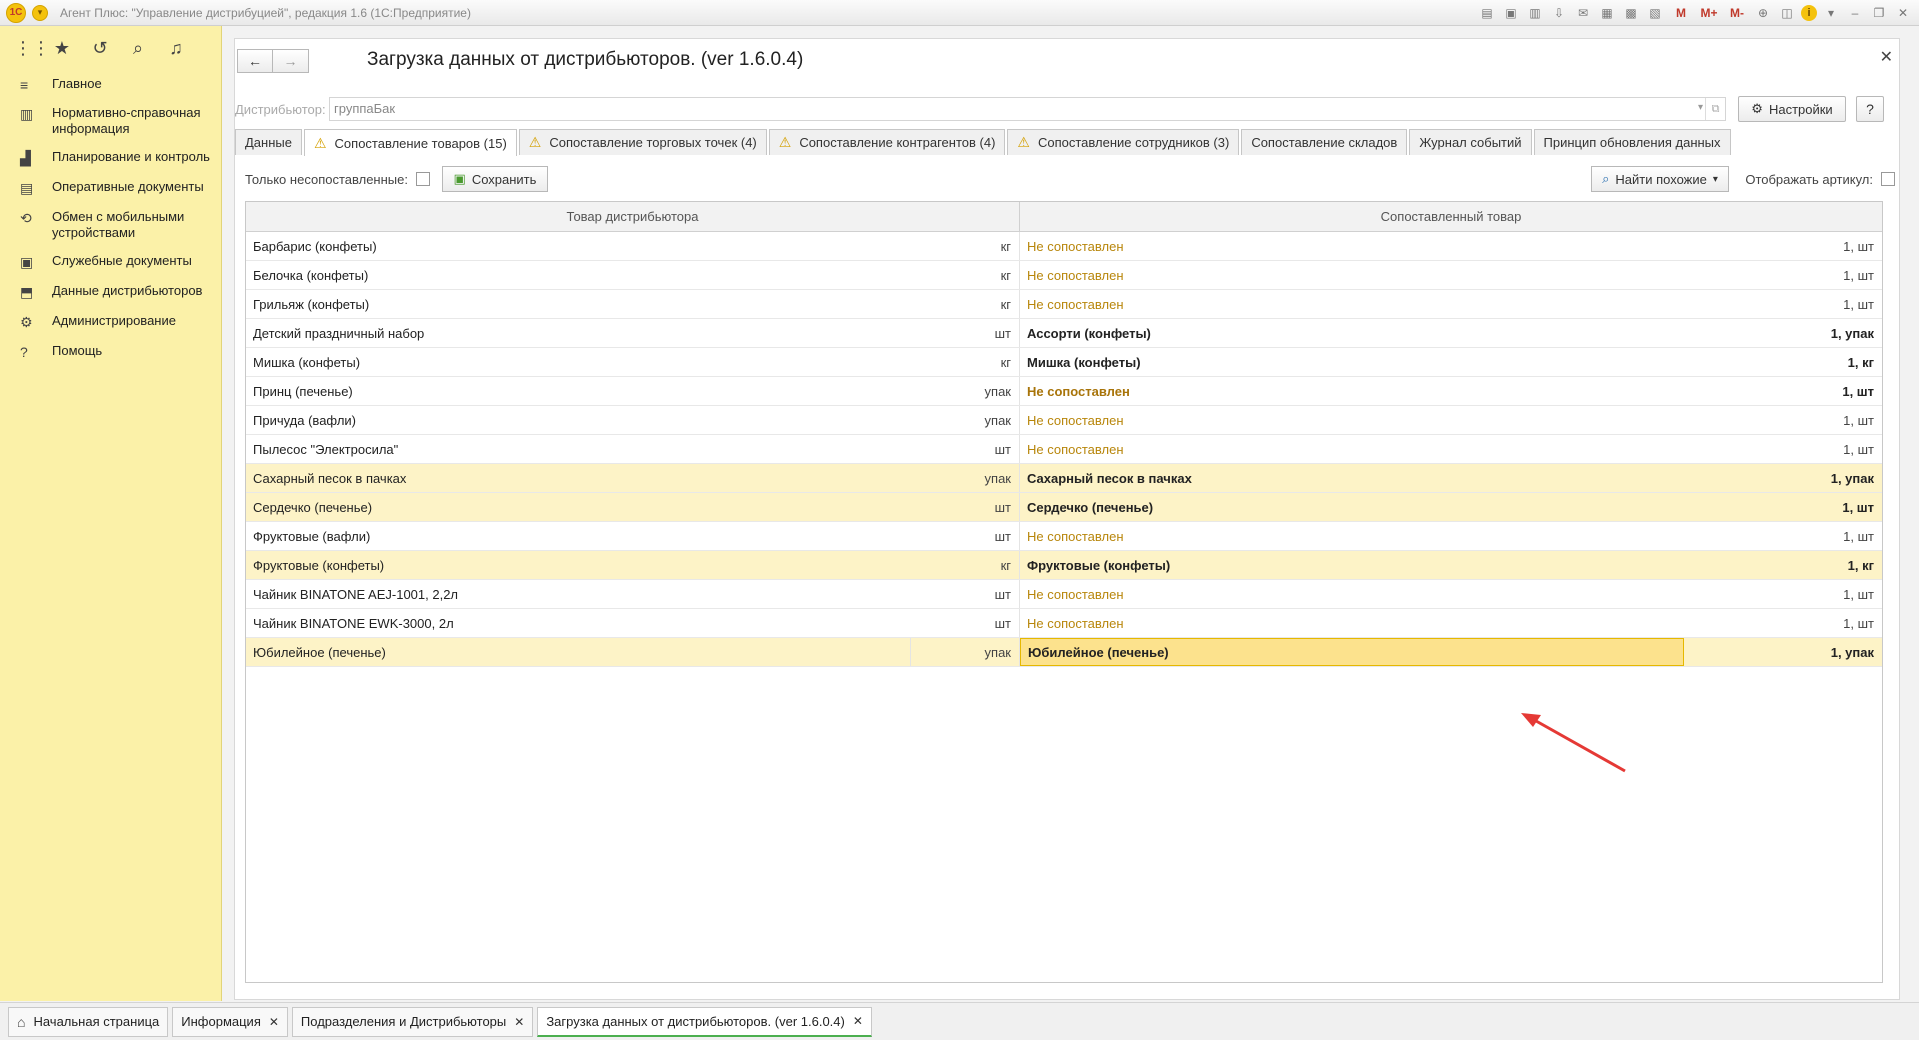 This screenshot has width=1919, height=1040. I want to click on tab-event-log: Журнал событий, so click(1470, 142).